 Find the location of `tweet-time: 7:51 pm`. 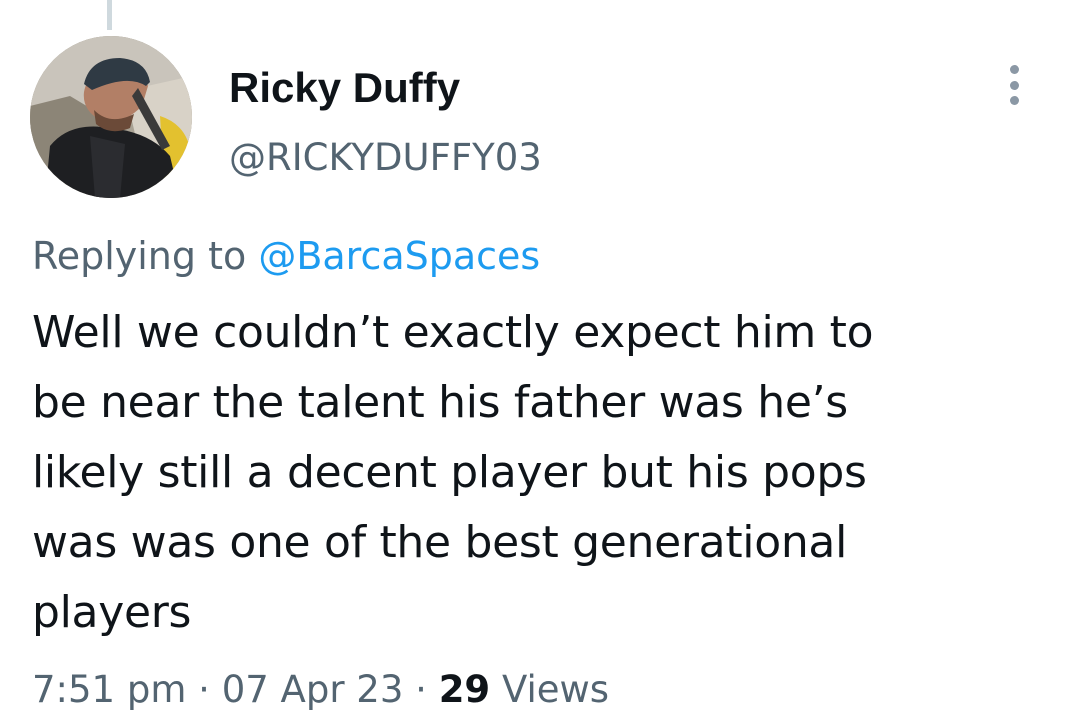

tweet-time: 7:51 pm is located at coordinates (109, 689).